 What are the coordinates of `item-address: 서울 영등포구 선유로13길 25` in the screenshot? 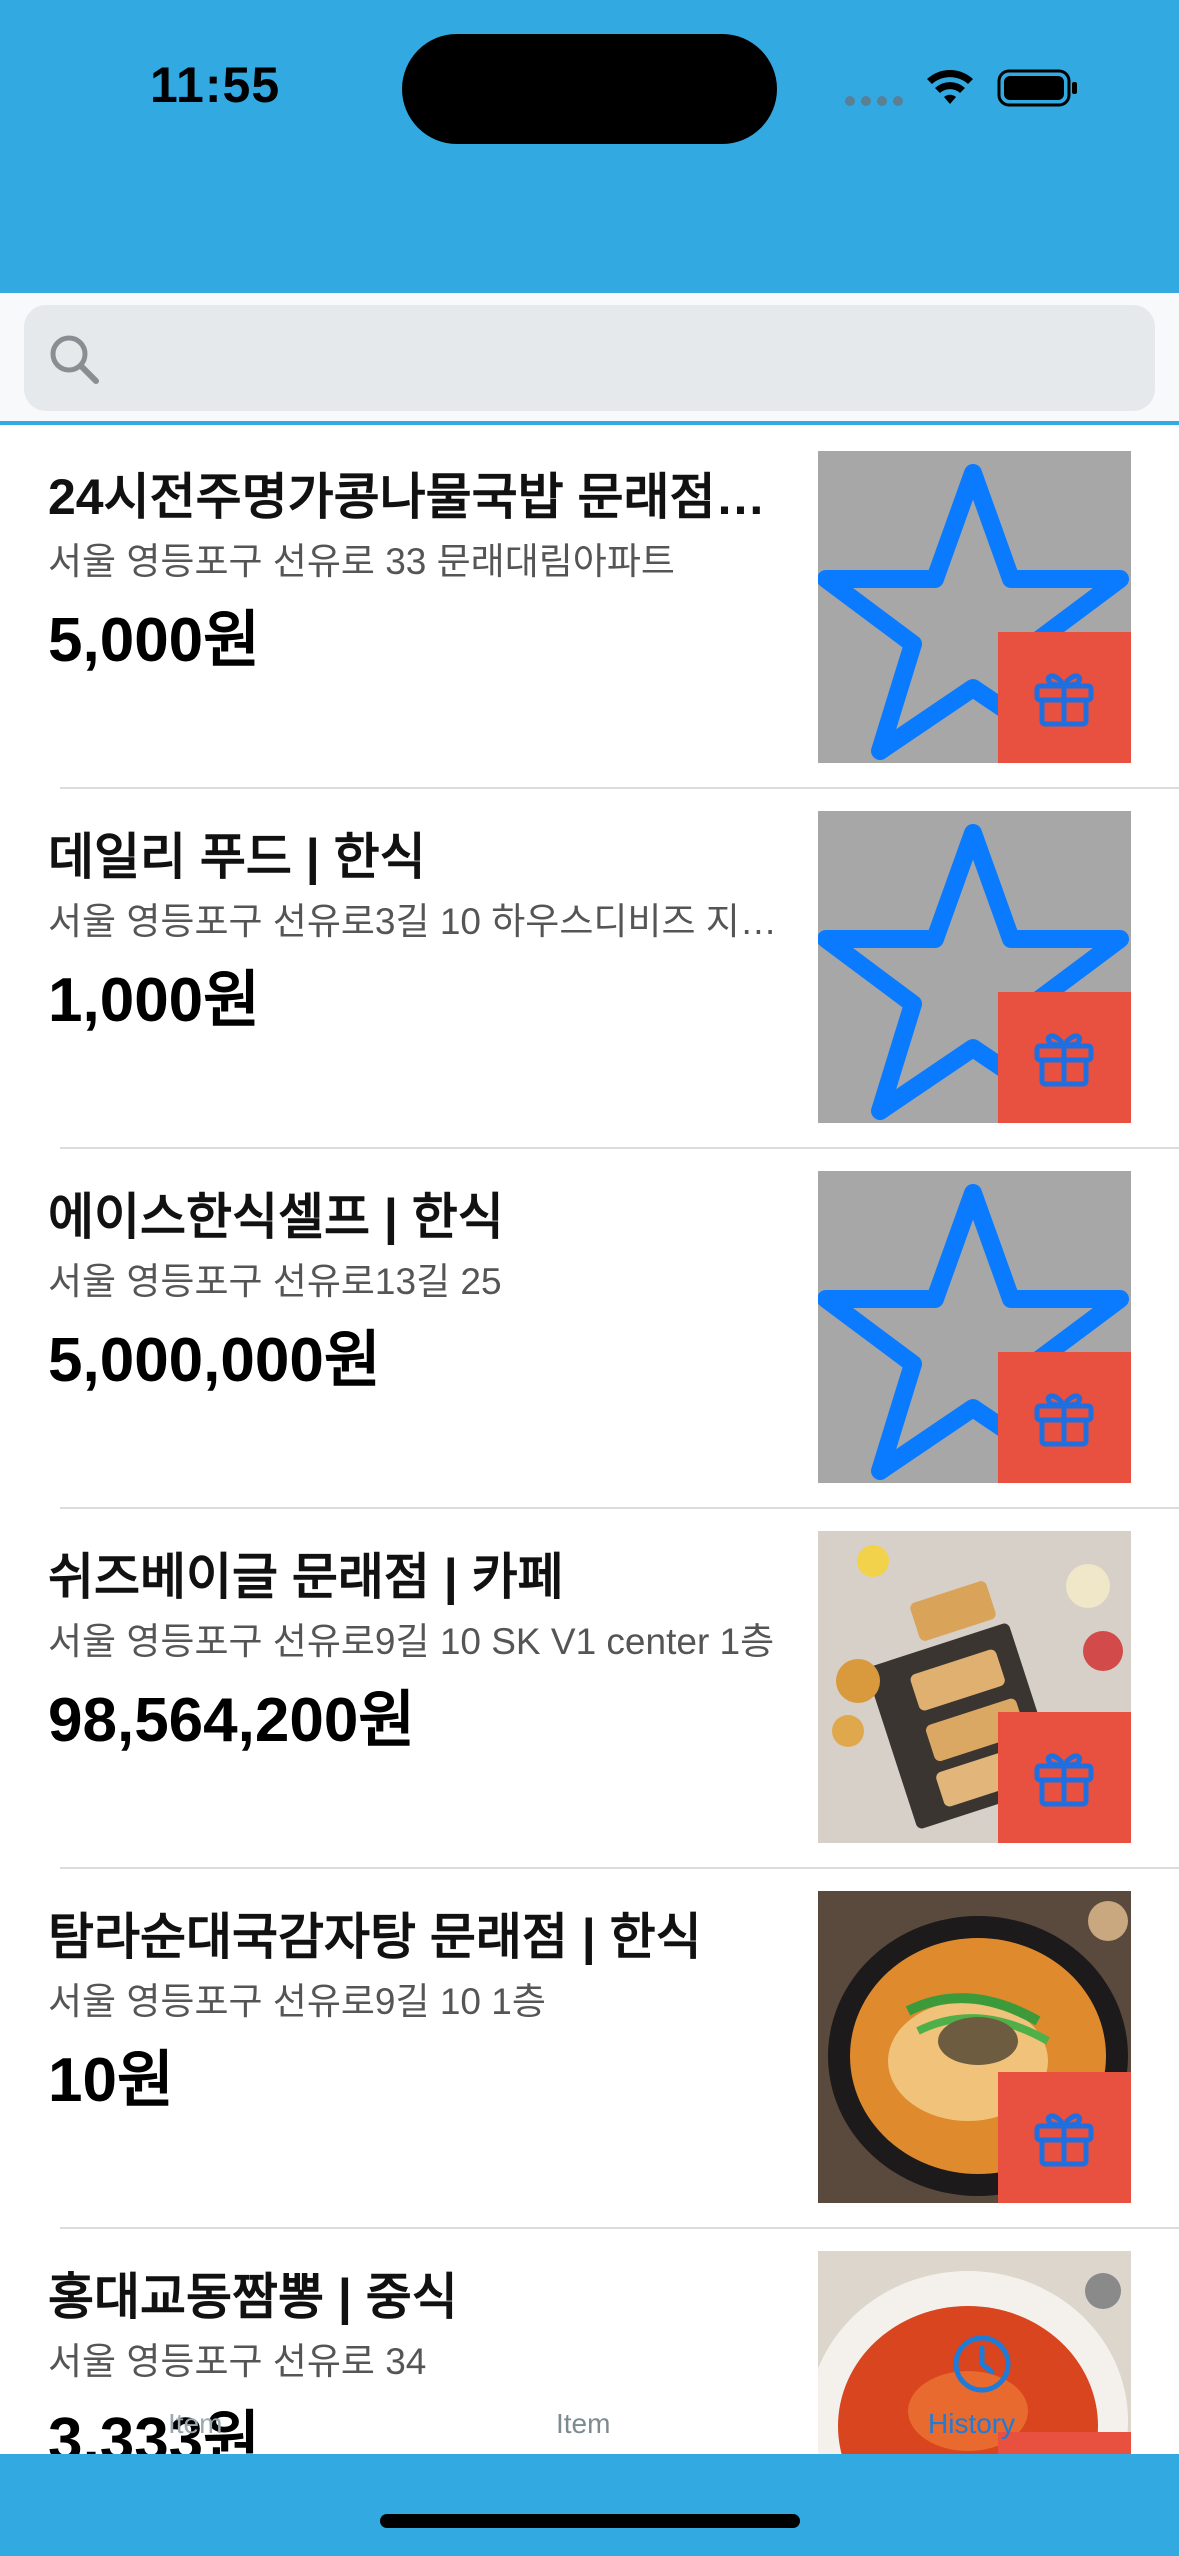 It's located at (275, 1281).